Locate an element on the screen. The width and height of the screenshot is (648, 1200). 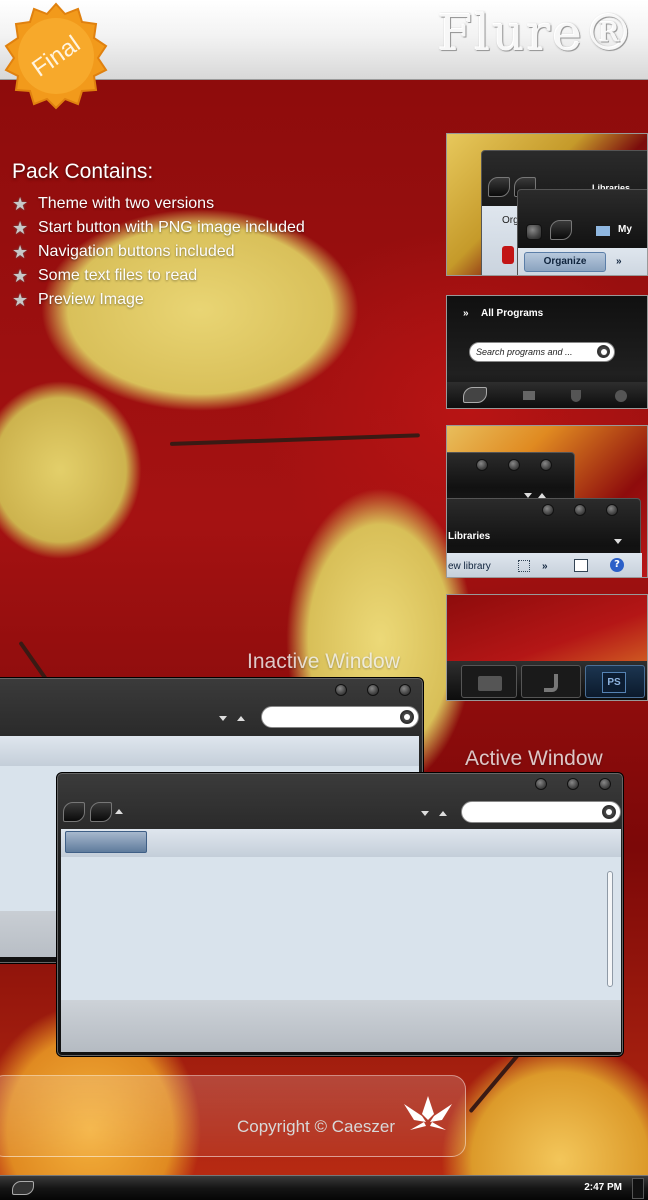
preview-explorer-nav: Libraries Org My Organize » is located at coordinates (547, 204).